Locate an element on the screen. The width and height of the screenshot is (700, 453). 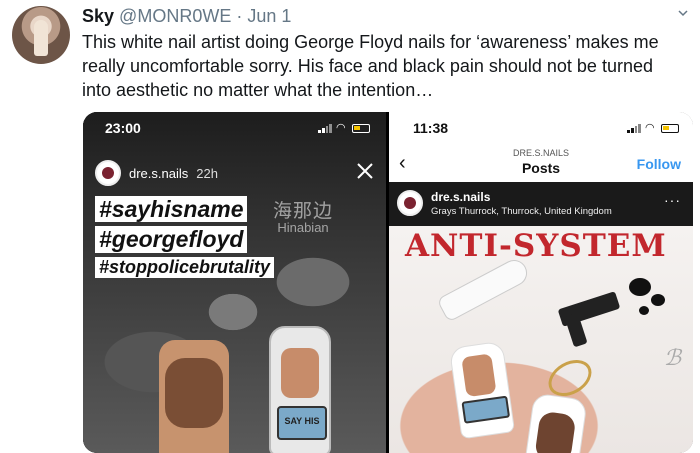
artwork-title: ANTI-SYSTEM is located at coordinates (536, 246).